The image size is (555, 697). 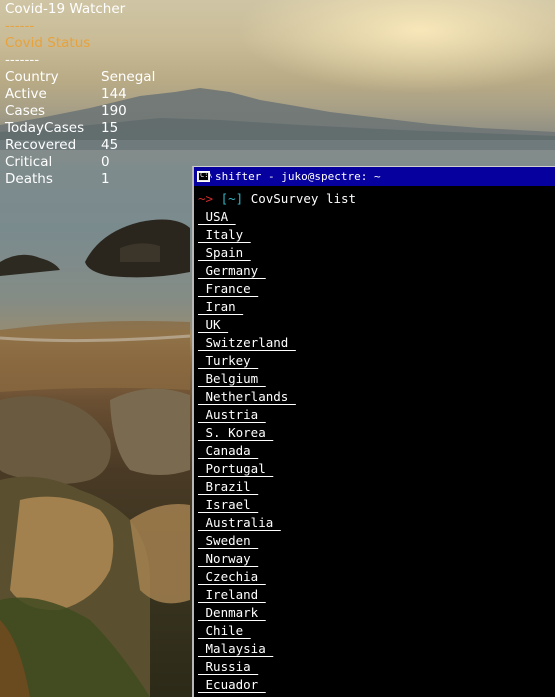 I want to click on stat-value: 0, so click(x=105, y=162).